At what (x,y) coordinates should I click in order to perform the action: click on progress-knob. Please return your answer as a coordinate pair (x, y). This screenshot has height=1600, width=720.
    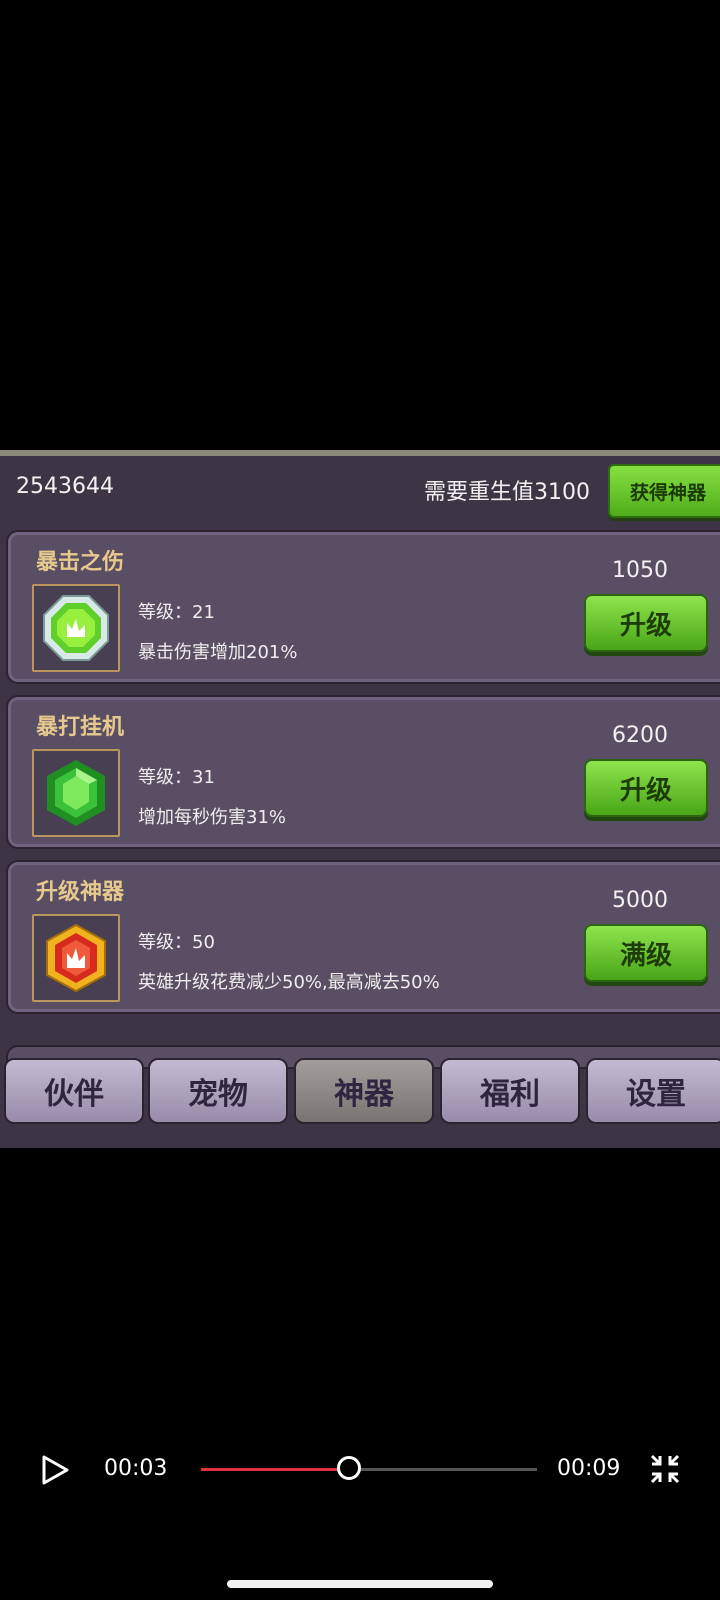
    Looking at the image, I should click on (348, 1468).